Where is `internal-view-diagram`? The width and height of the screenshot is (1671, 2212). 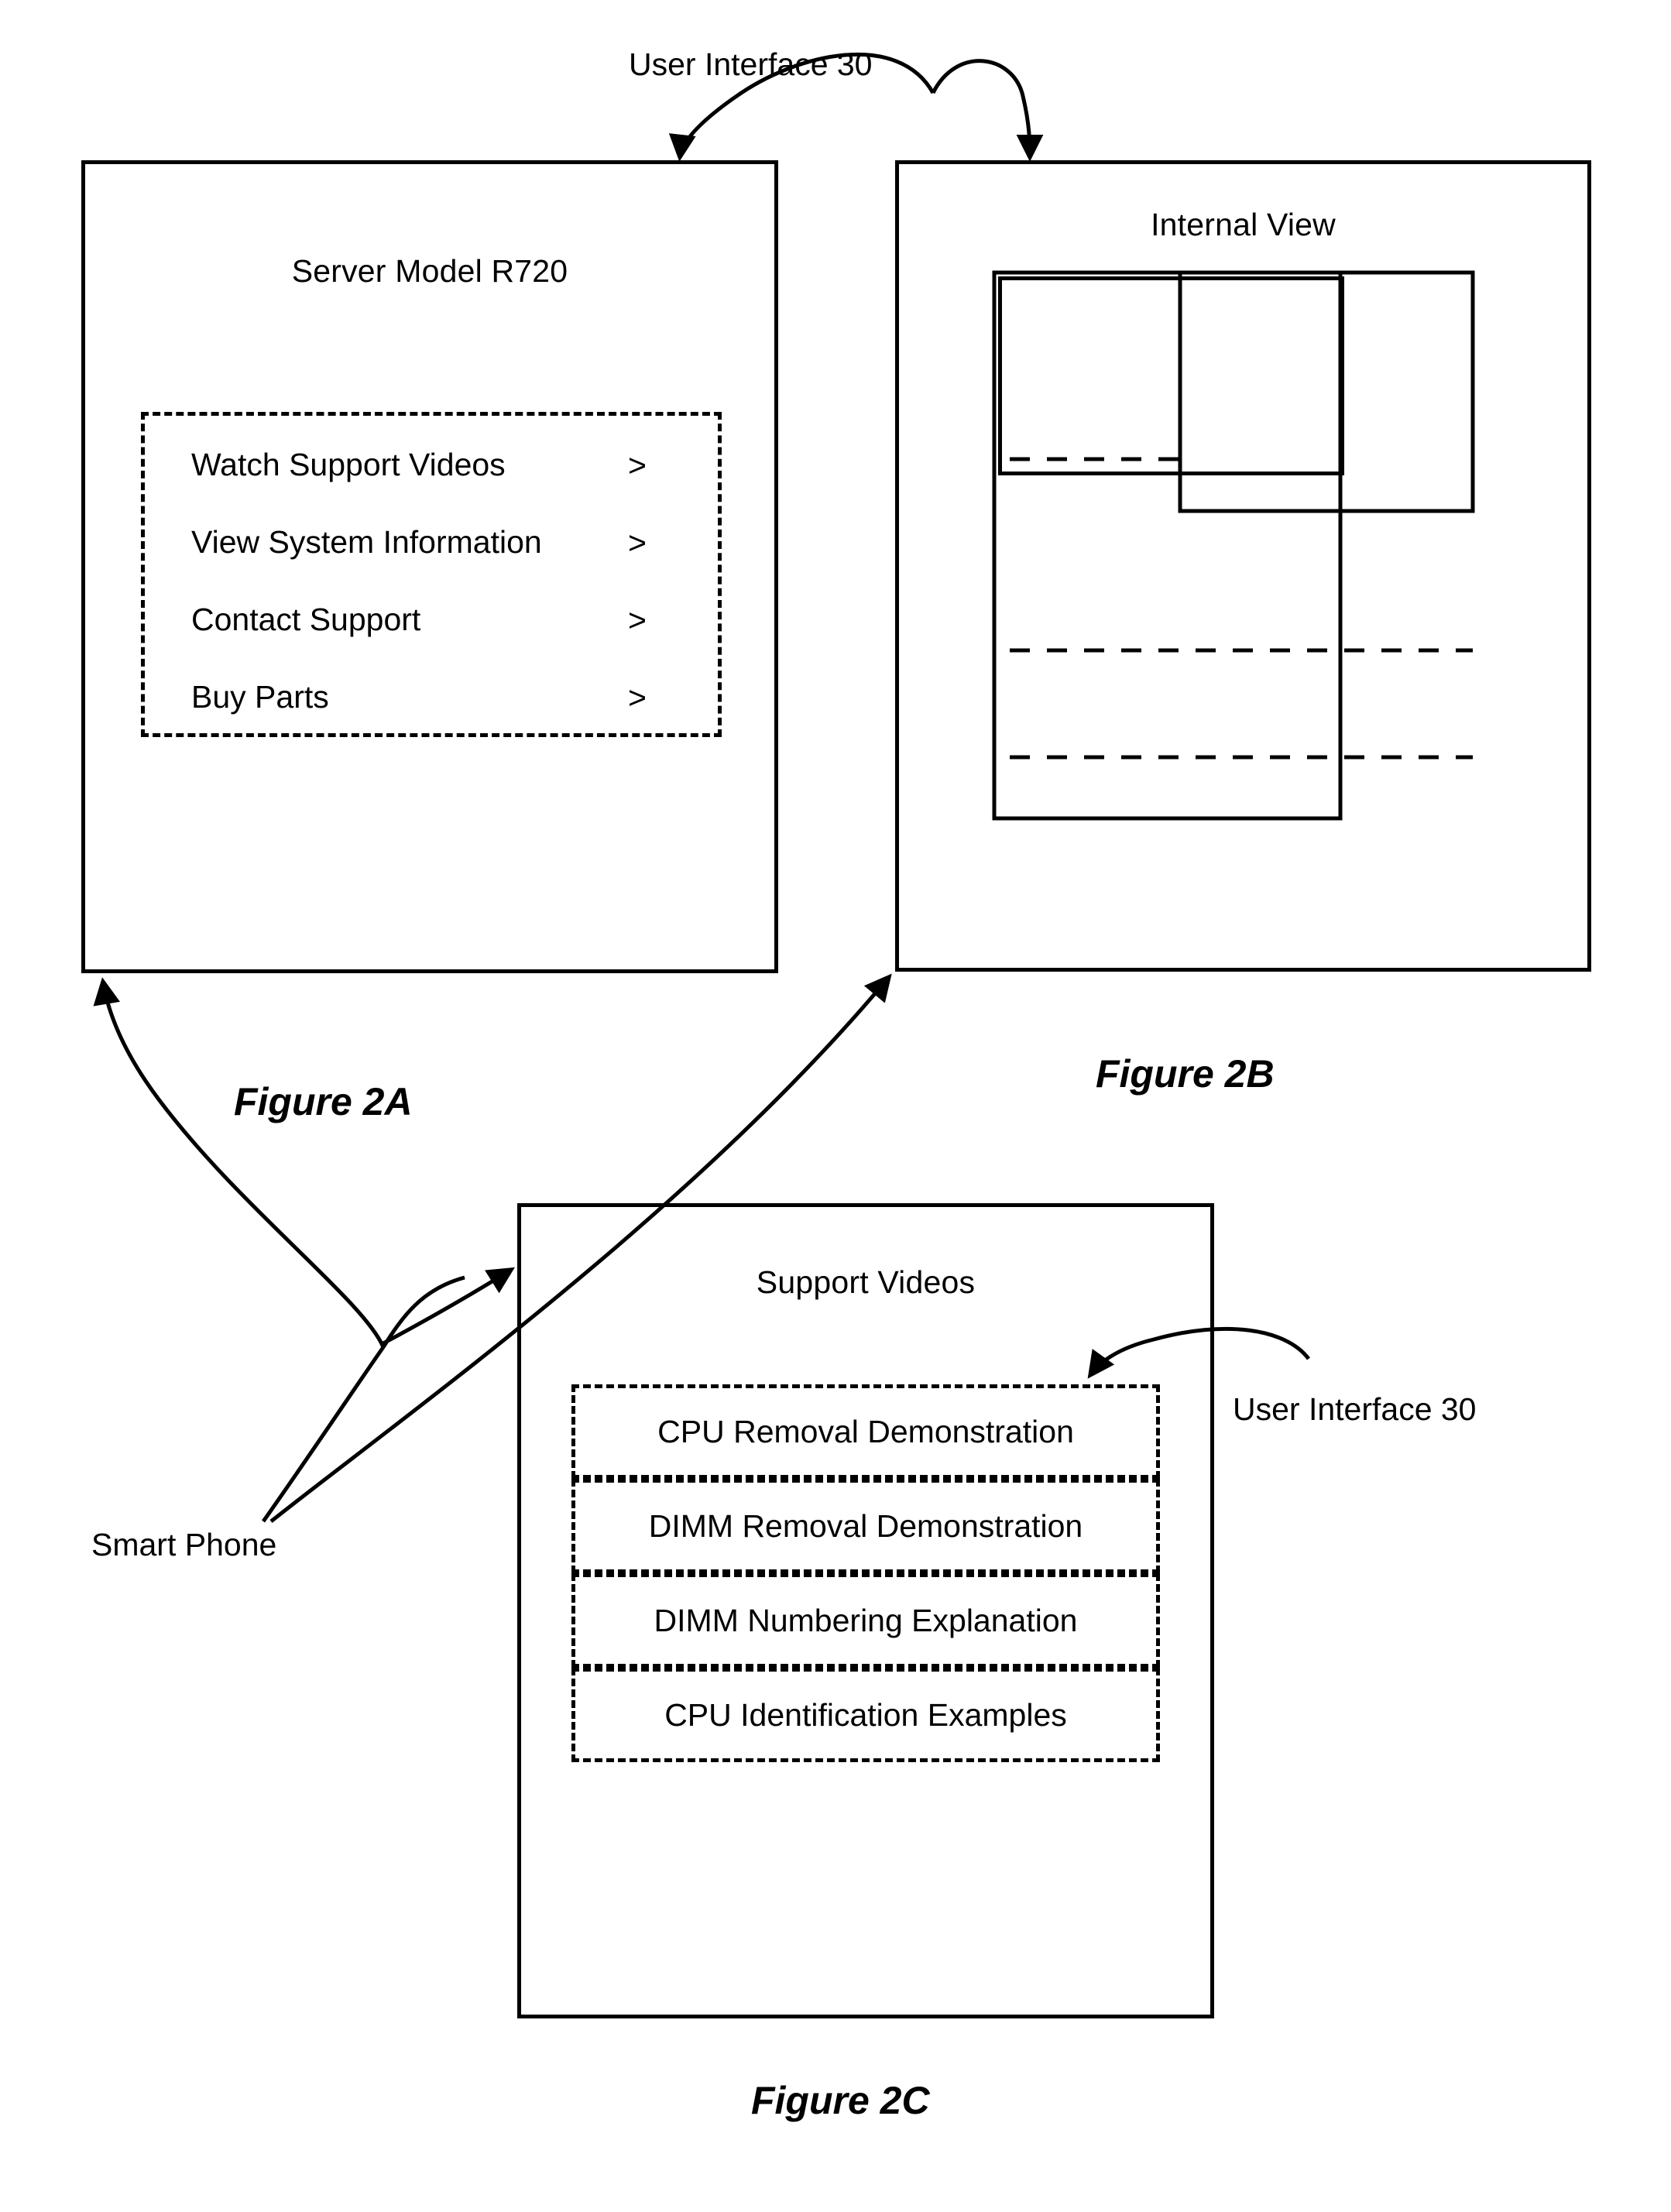 internal-view-diagram is located at coordinates (1171, 375).